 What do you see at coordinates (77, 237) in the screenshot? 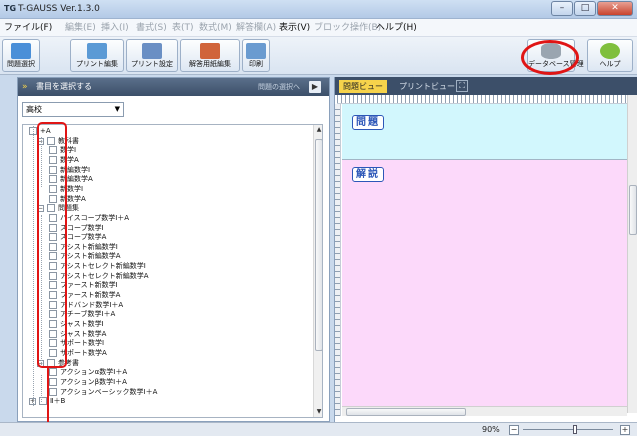
I see `tree-node: スコープ数学A` at bounding box center [77, 237].